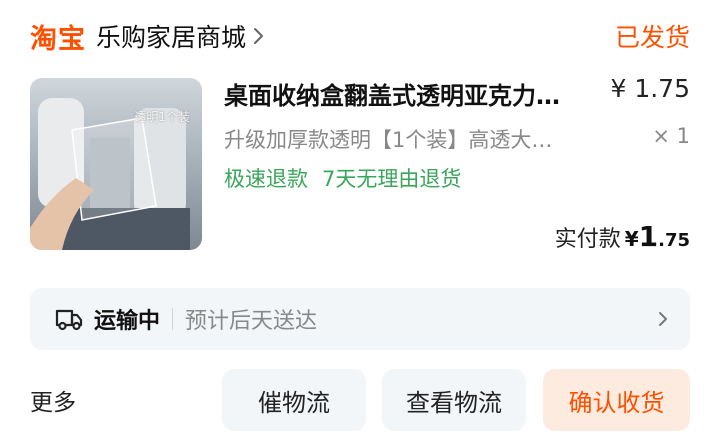 Image resolution: width=720 pixels, height=448 pixels. What do you see at coordinates (294, 400) in the screenshot?
I see `remind-logistics-button: 催物流` at bounding box center [294, 400].